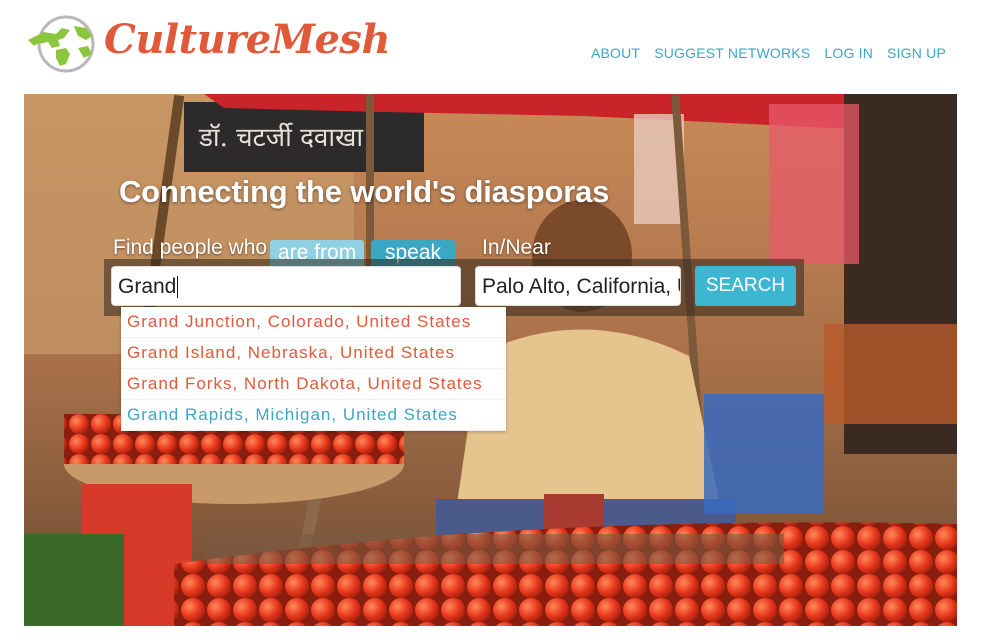 This screenshot has height=642, width=982. I want to click on search-input-value: Grand, so click(147, 286).